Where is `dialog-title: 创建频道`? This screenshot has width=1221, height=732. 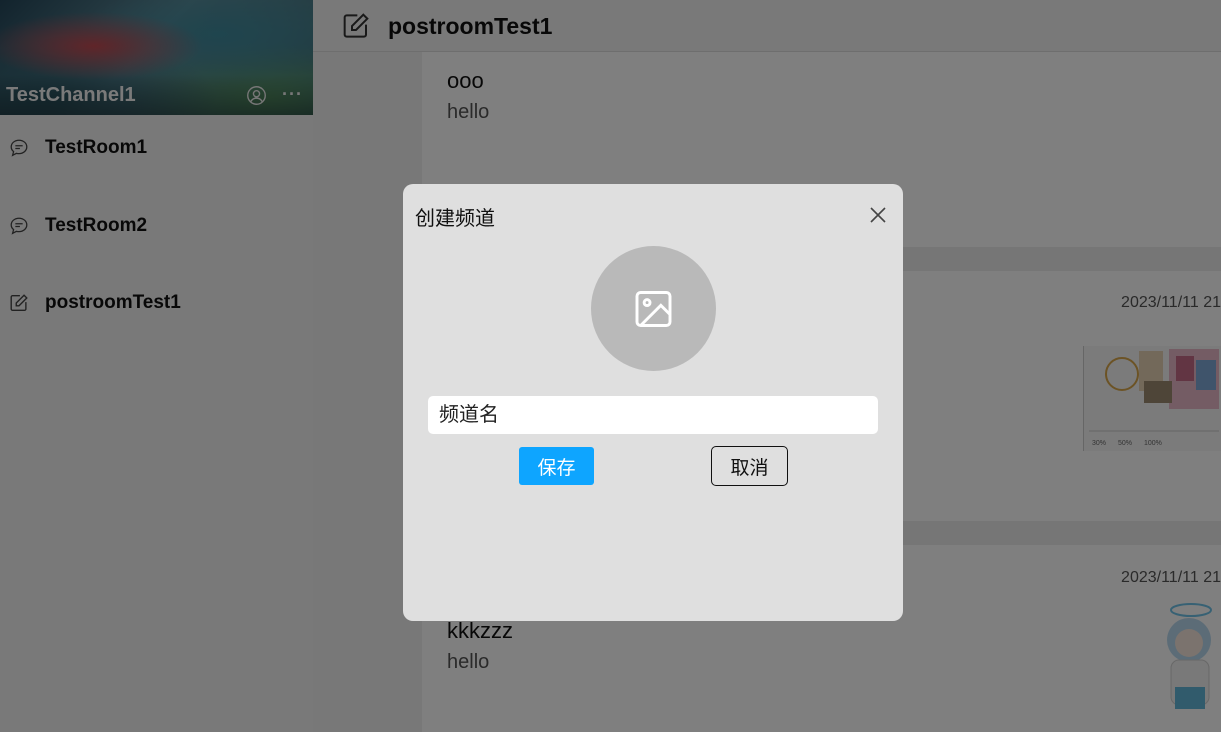 dialog-title: 创建频道 is located at coordinates (455, 219).